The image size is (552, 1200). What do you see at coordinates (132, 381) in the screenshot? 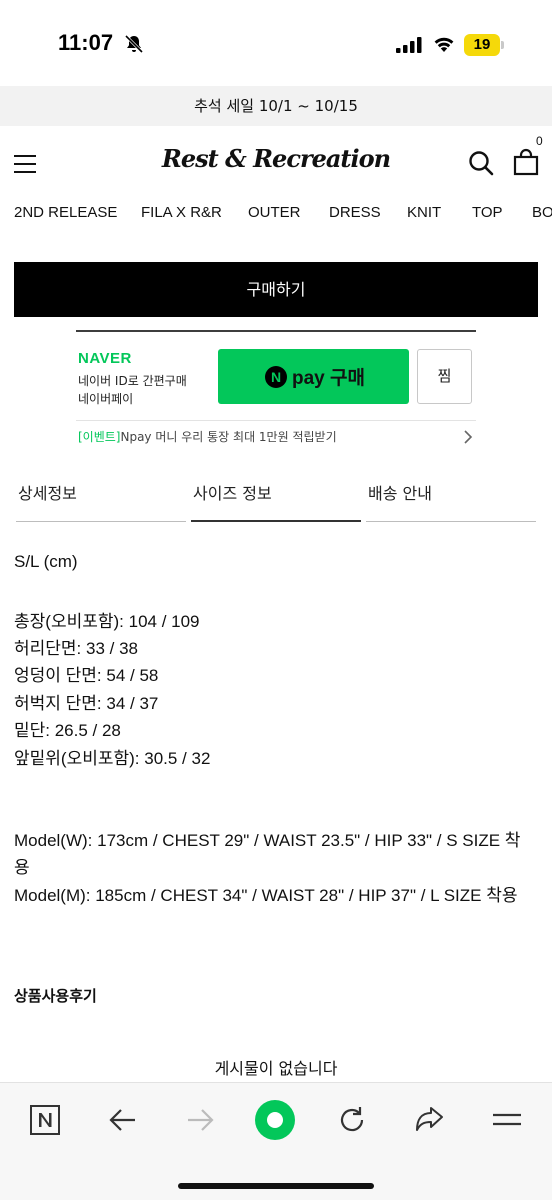
I see `naver-pay-desc-1: 네이버 ID로 간편구매` at bounding box center [132, 381].